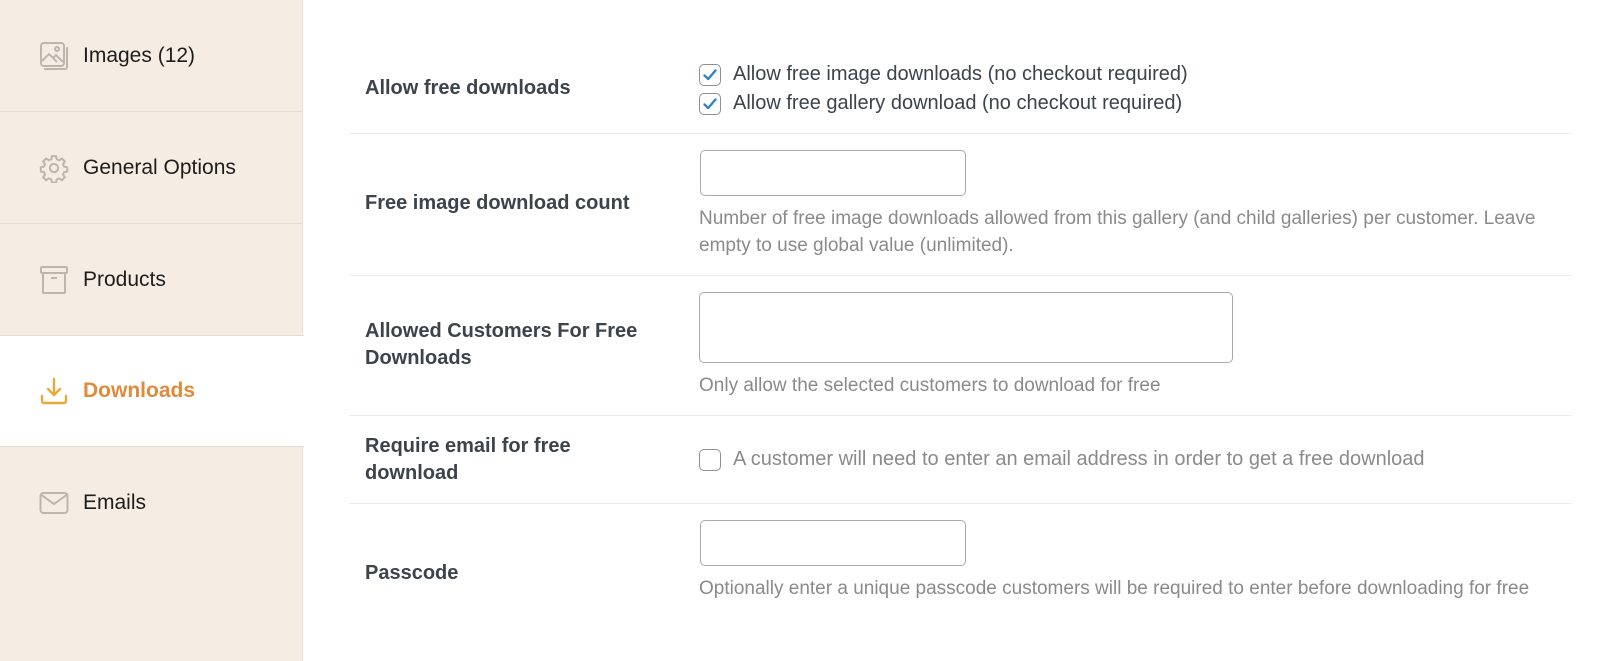  What do you see at coordinates (497, 203) in the screenshot?
I see `setting-label: Free image download count` at bounding box center [497, 203].